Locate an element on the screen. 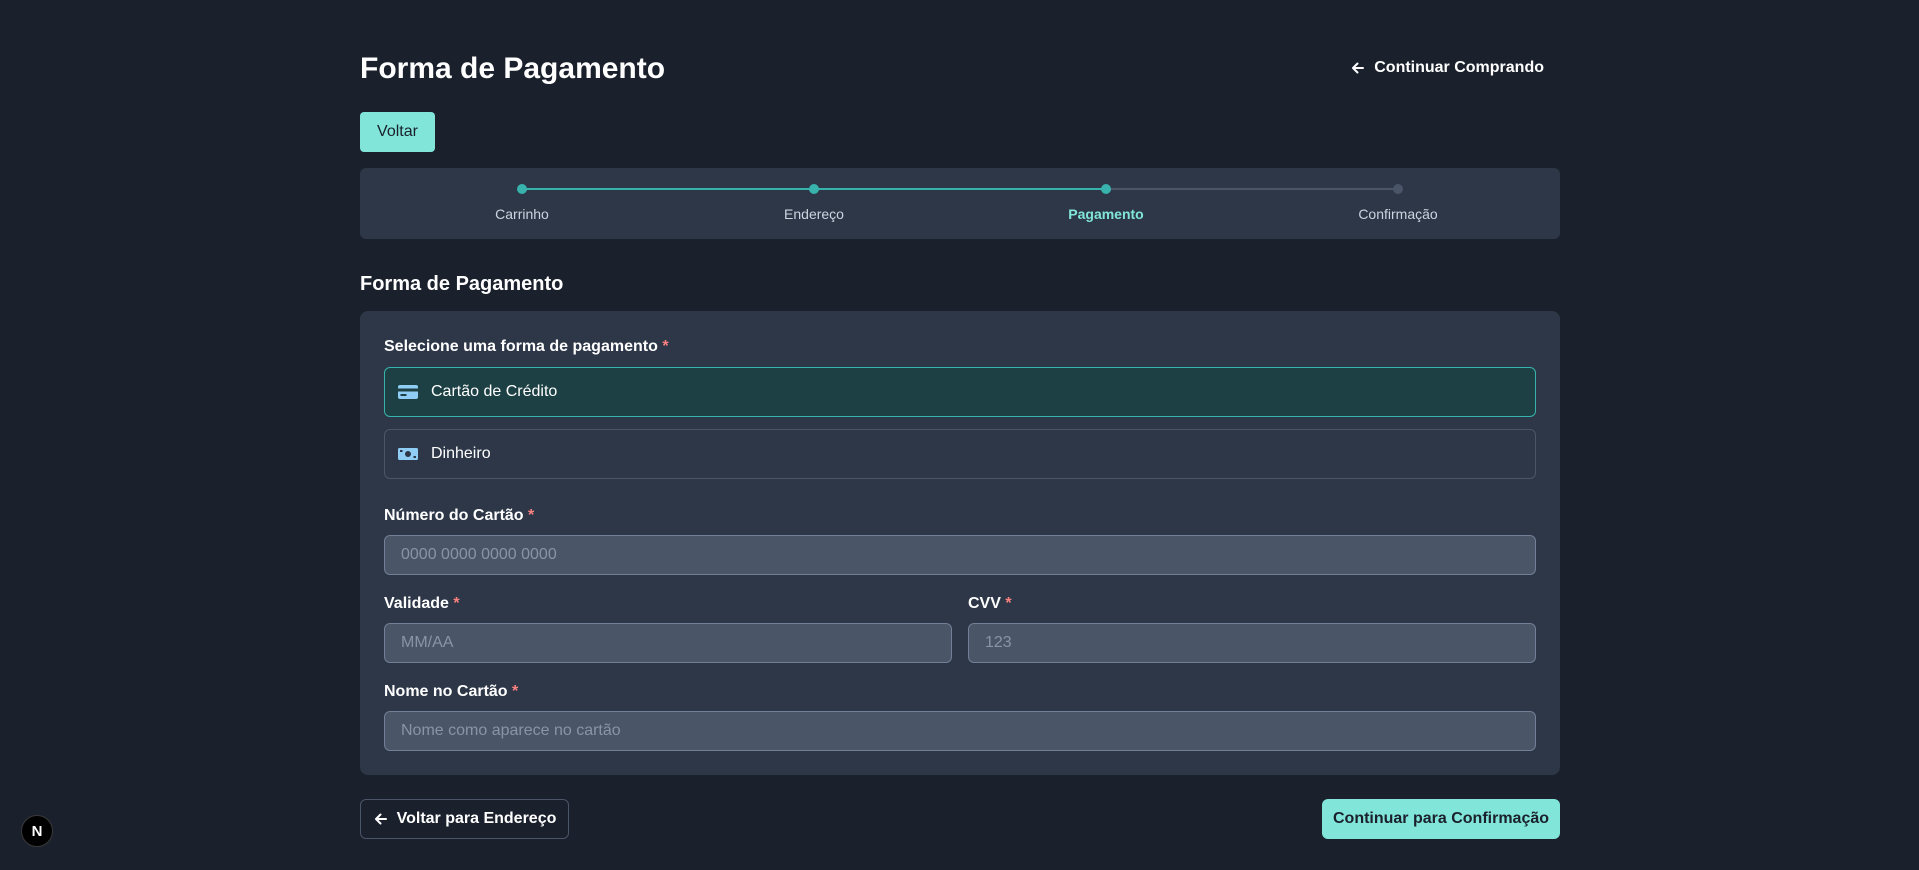 This screenshot has width=1919, height=870. credit-card-icon is located at coordinates (408, 392).